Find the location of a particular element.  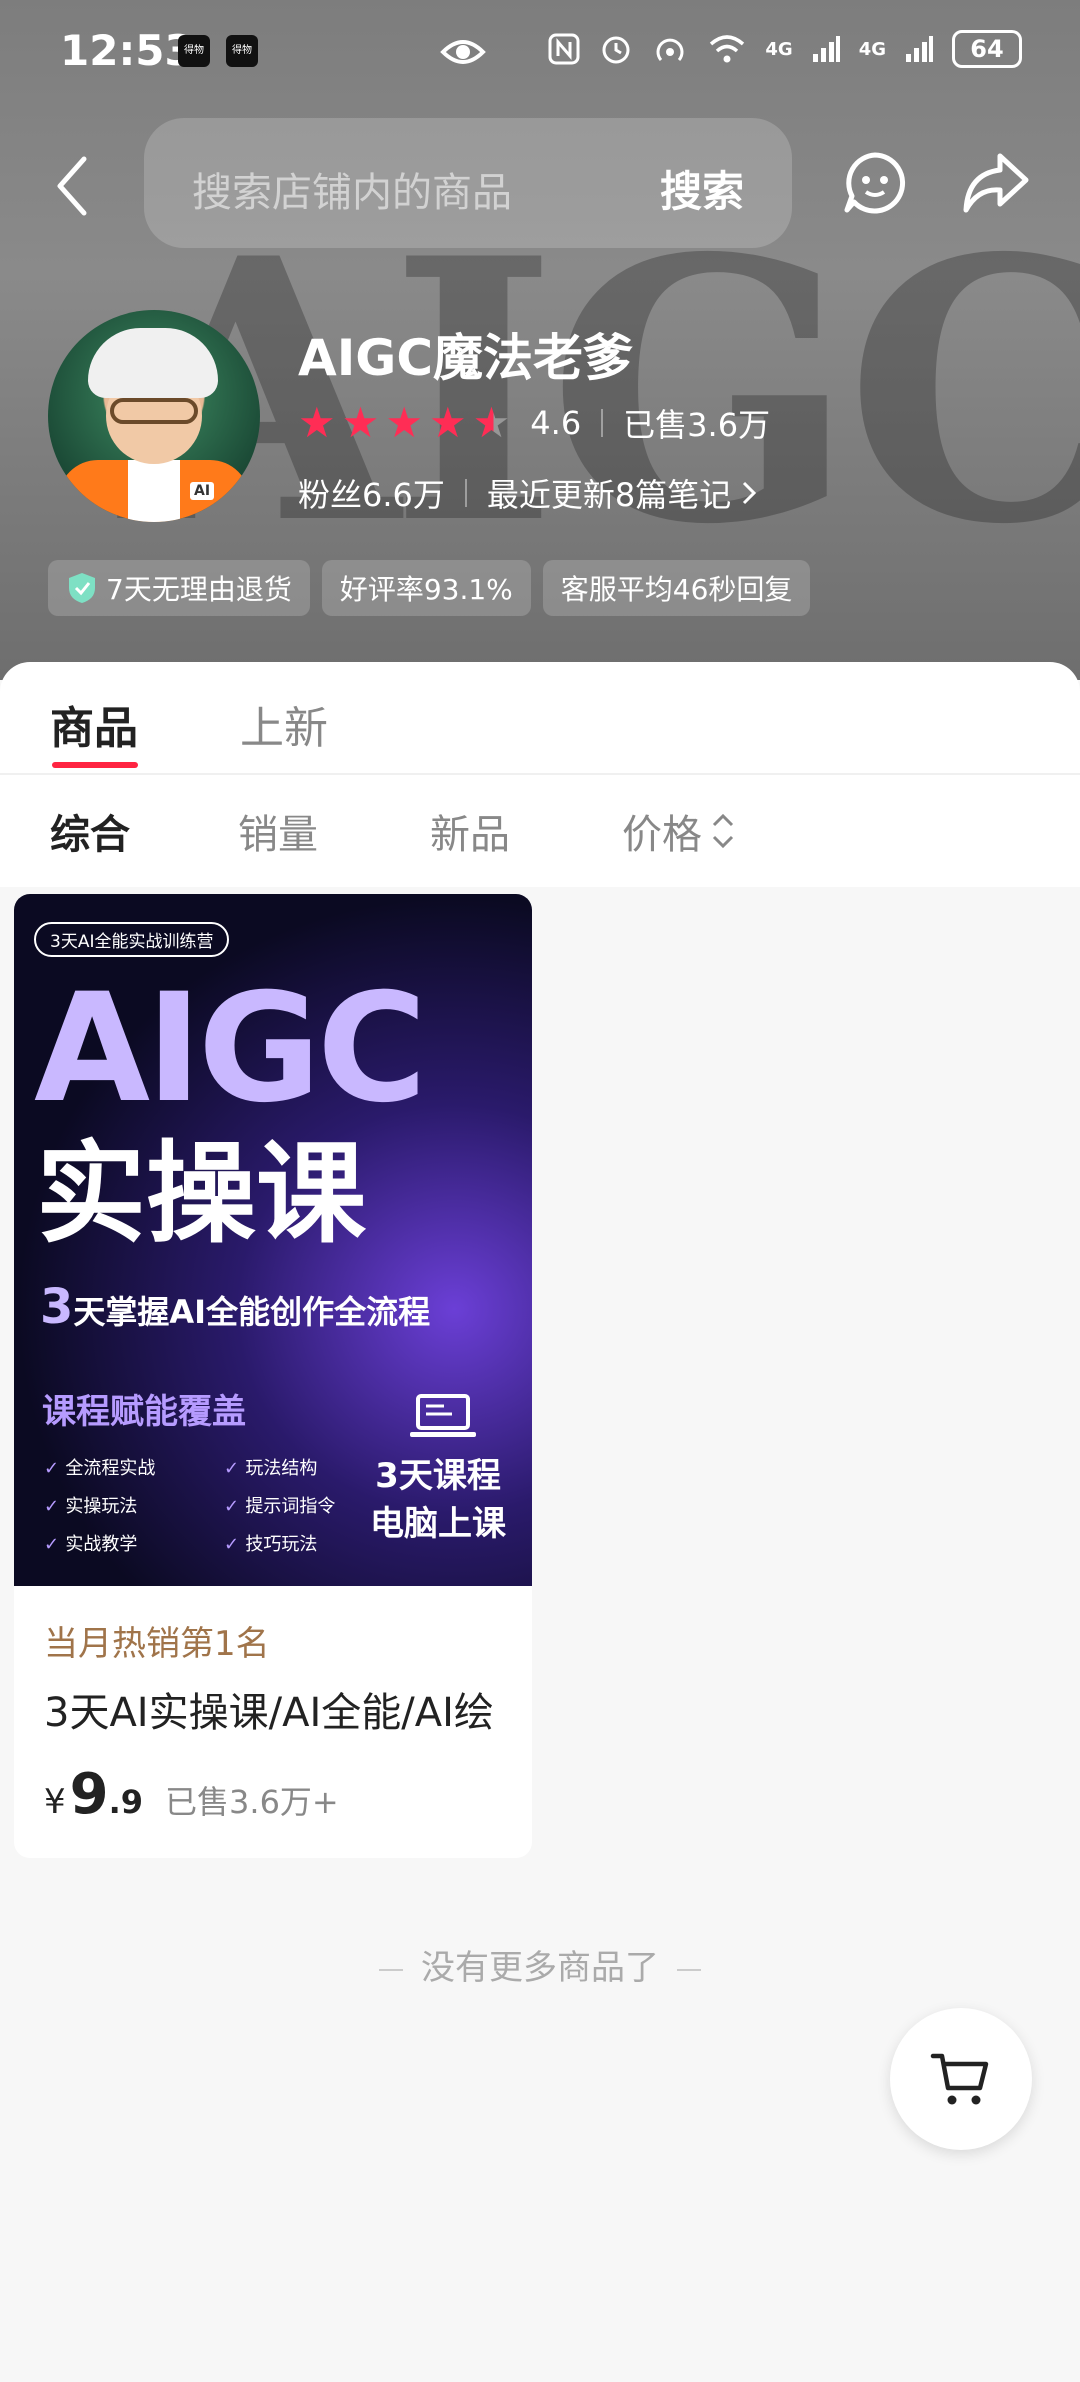

cover-subtitle: 3天掌握AI全能创作全流程 is located at coordinates (235, 1307).